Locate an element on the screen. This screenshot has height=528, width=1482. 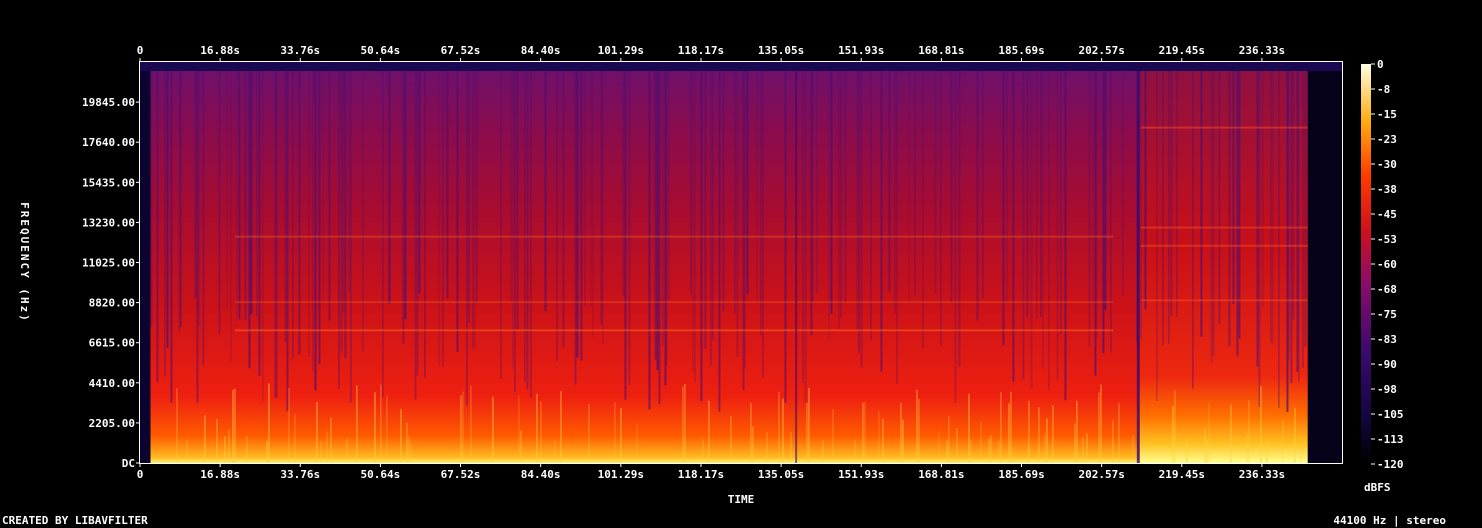
x-tick-label-top: 236.33s is located at coordinates (1262, 50).